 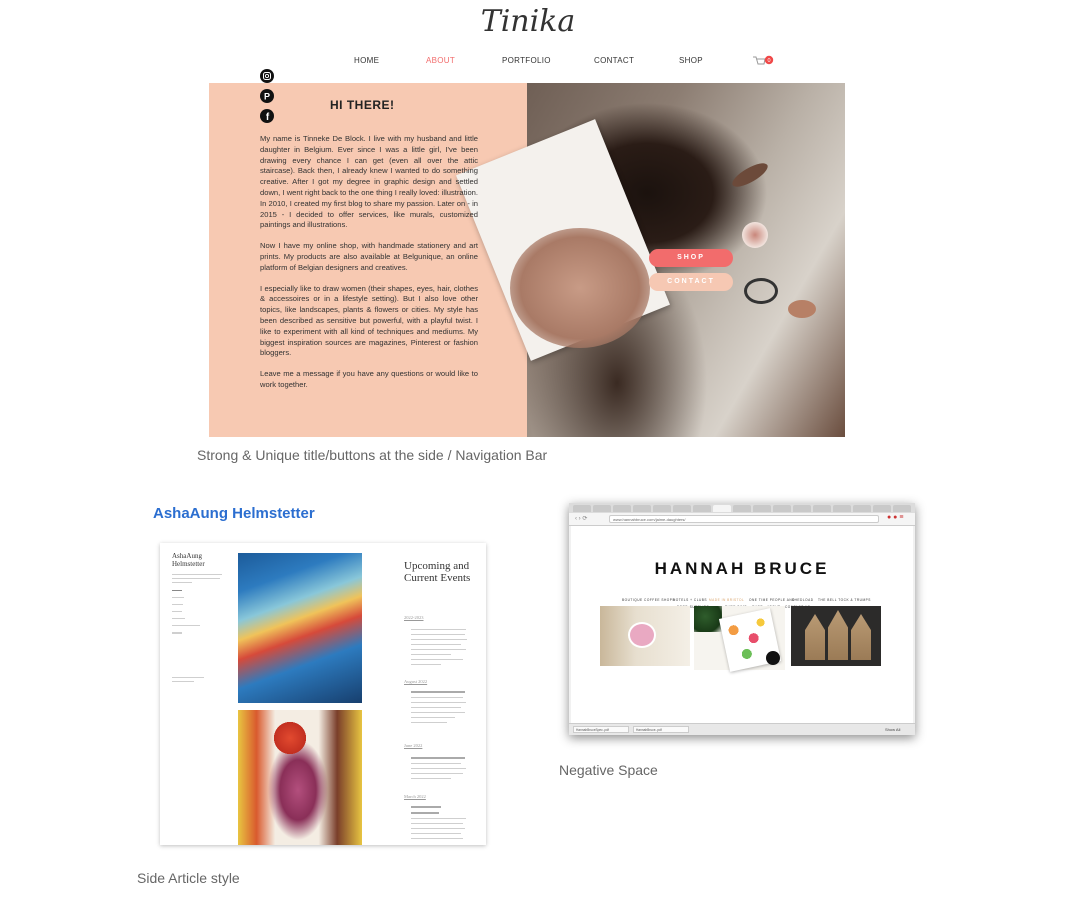 I want to click on download-item: HannahBruceSpec..pdf, so click(x=601, y=729).